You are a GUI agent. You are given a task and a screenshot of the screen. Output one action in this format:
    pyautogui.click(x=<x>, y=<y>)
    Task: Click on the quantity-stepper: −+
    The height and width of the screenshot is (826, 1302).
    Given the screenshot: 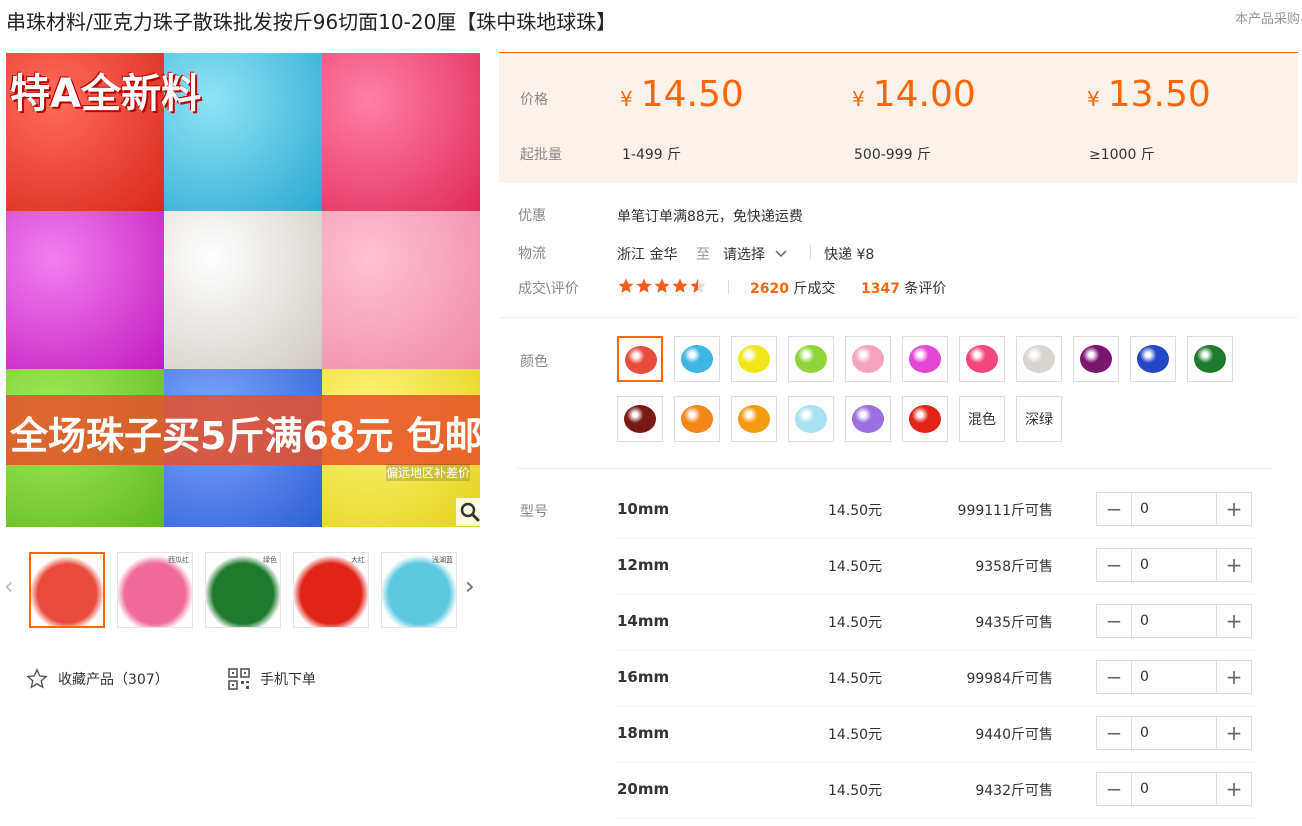 What is the action you would take?
    pyautogui.click(x=1174, y=509)
    